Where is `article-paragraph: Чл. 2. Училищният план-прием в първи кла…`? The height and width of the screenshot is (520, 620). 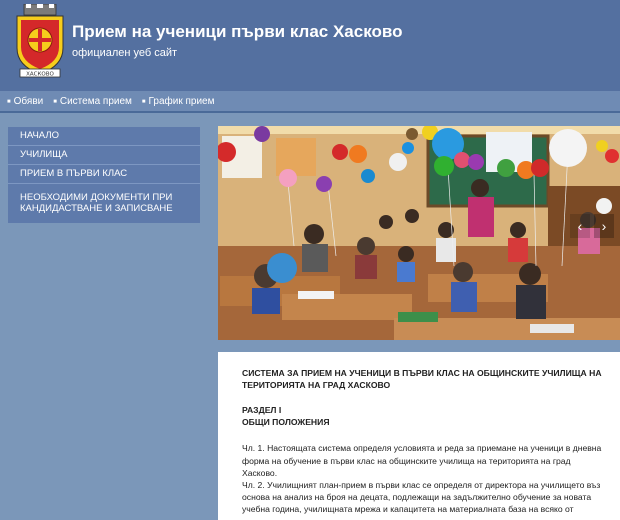 article-paragraph: Чл. 2. Училищният план-прием в първи кла… is located at coordinates (421, 497).